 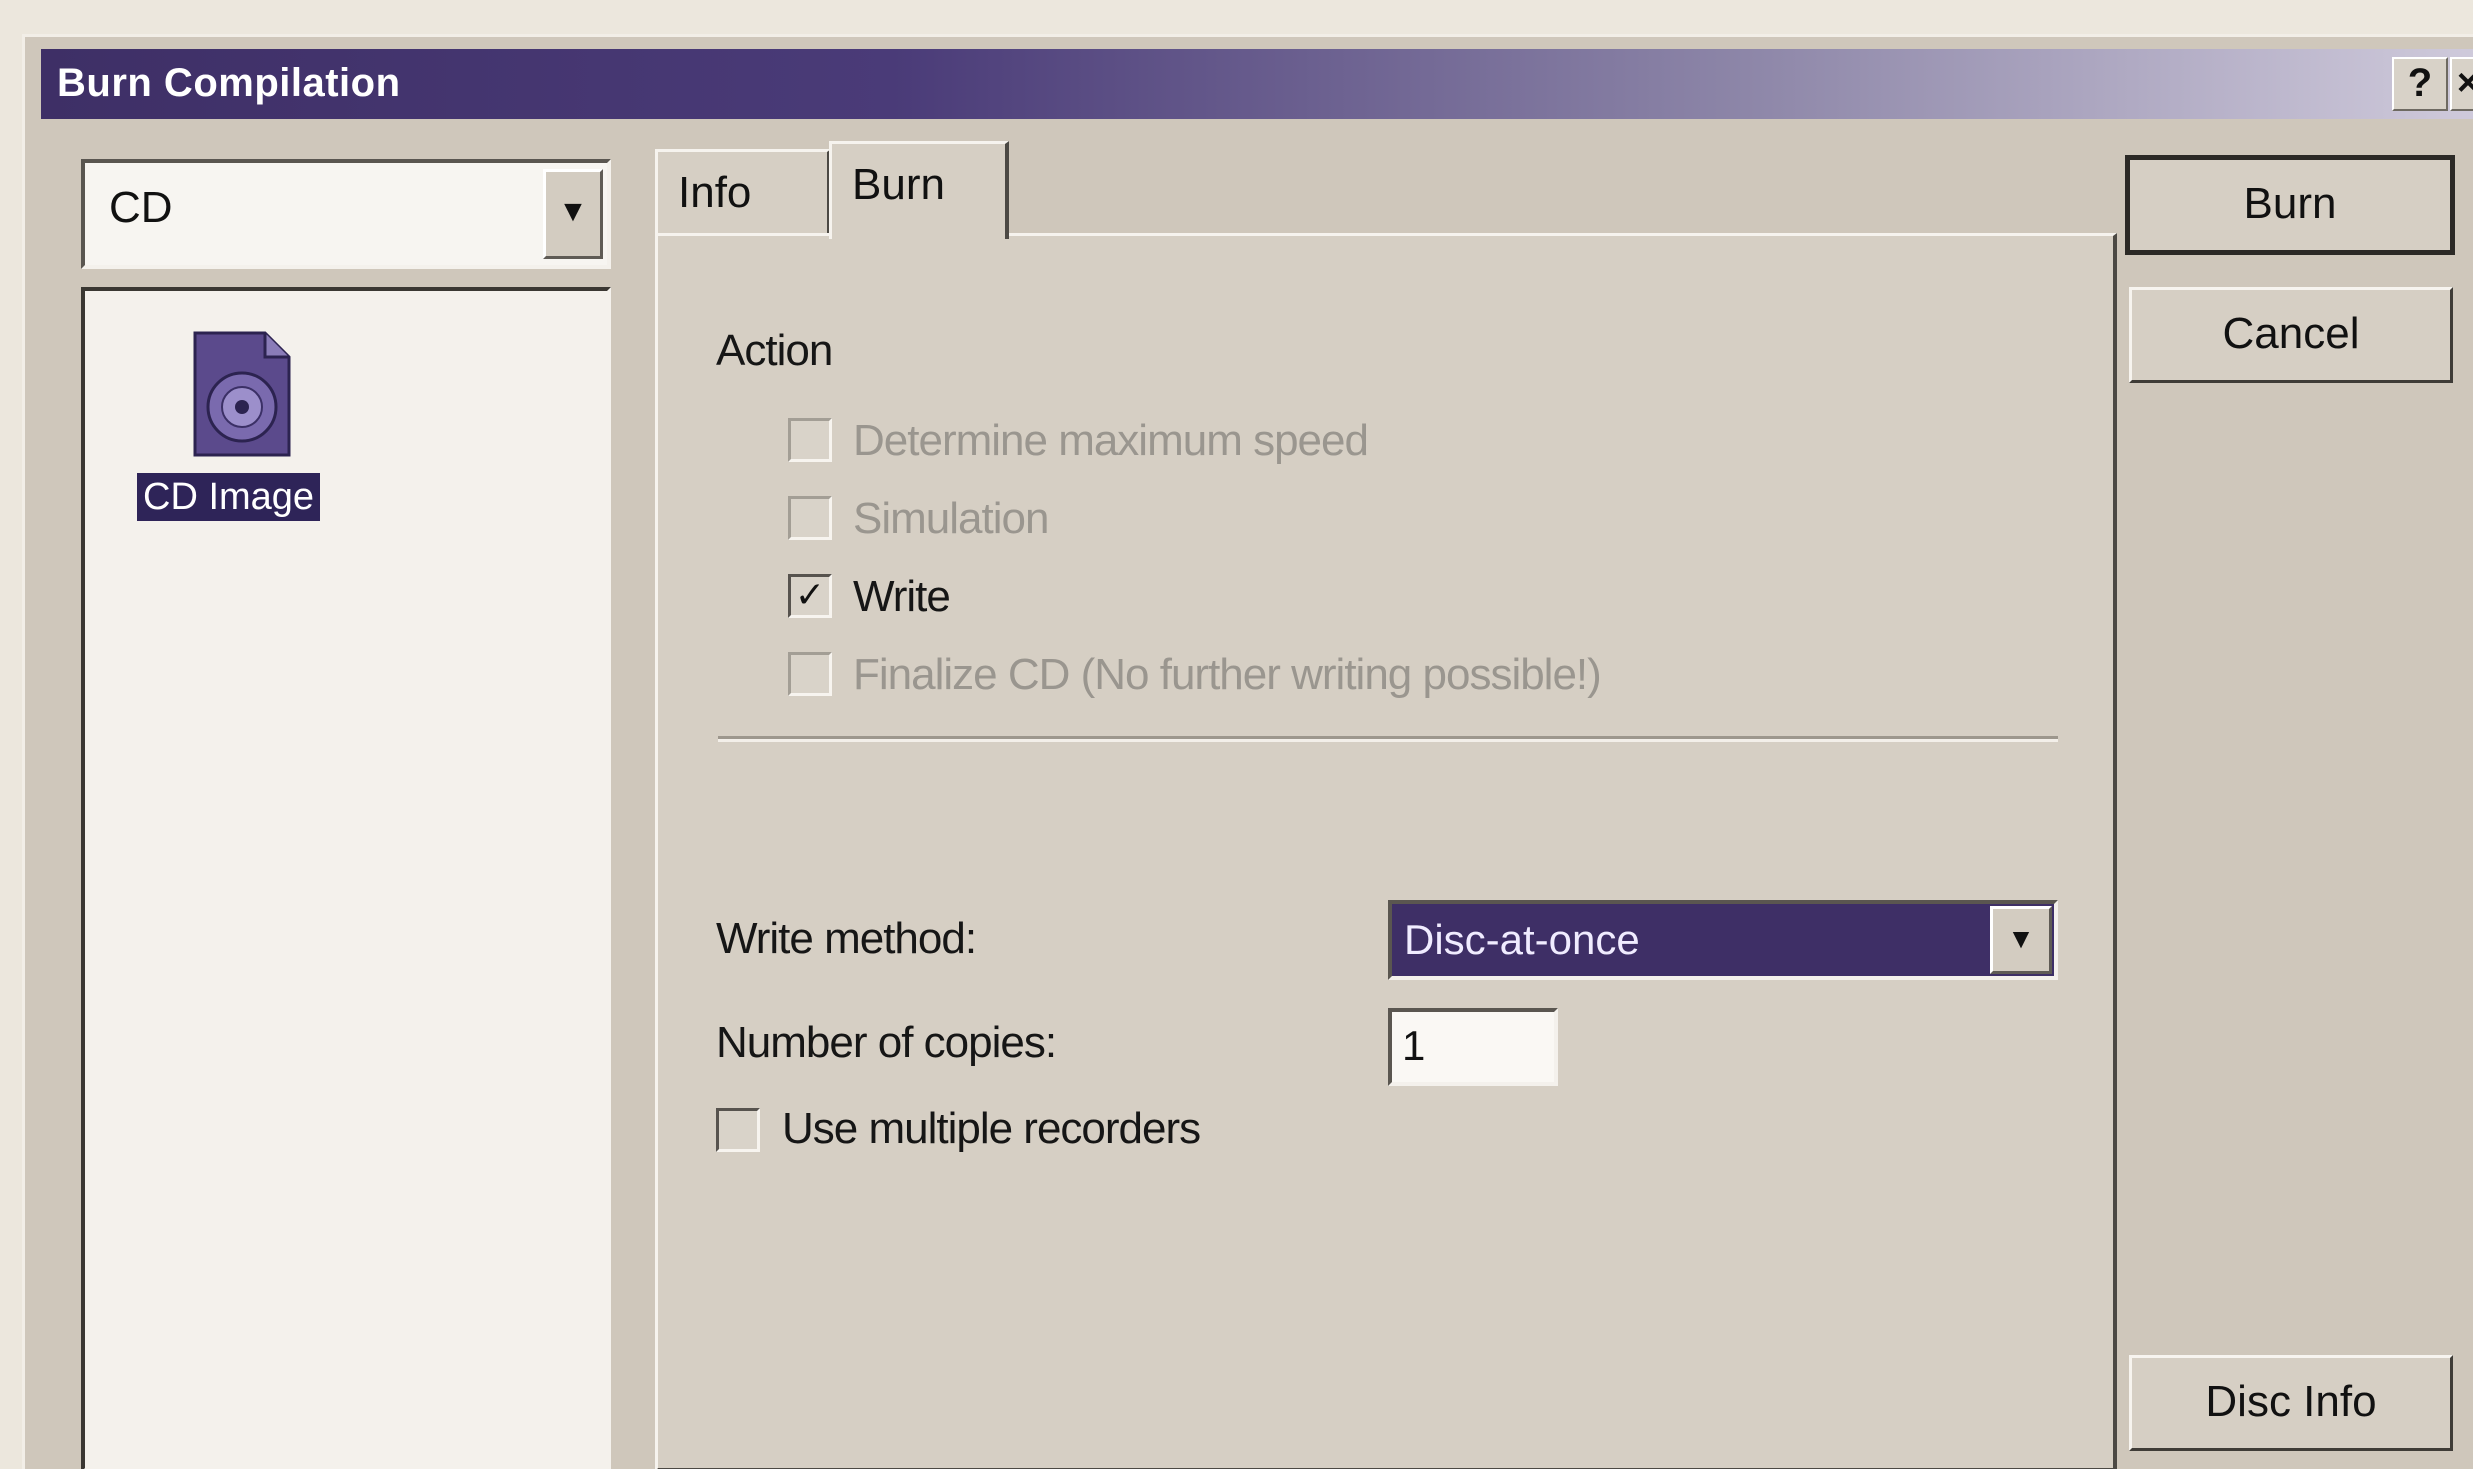 What do you see at coordinates (886, 1042) in the screenshot?
I see `number-of-copies-label: Number of copies:` at bounding box center [886, 1042].